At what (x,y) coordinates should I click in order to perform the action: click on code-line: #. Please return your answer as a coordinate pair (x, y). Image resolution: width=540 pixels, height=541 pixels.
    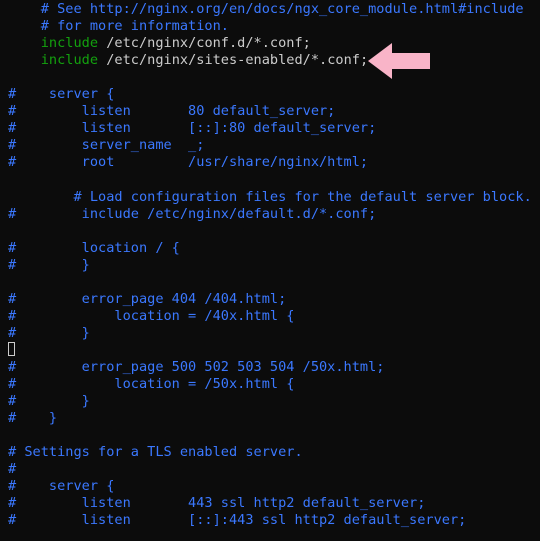
    Looking at the image, I should click on (12, 469).